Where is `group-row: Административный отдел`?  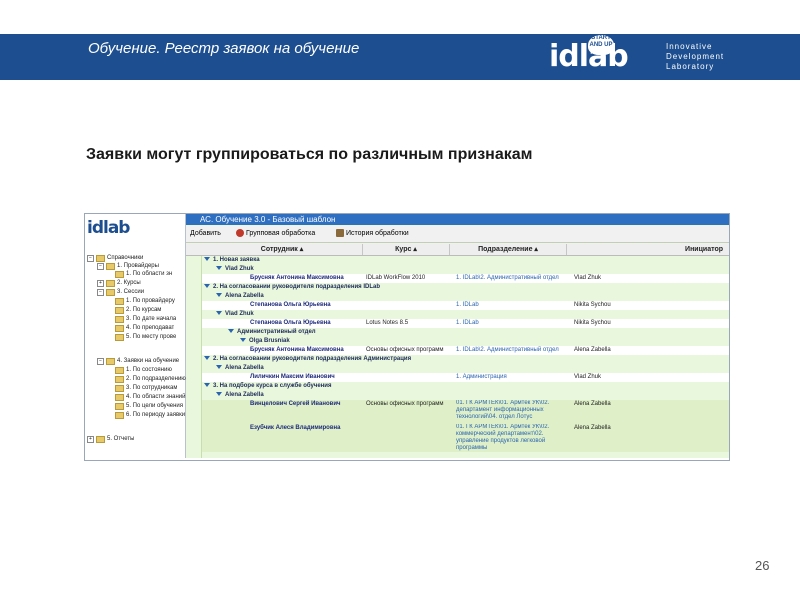
group-row: Административный отдел is located at coordinates (465, 332).